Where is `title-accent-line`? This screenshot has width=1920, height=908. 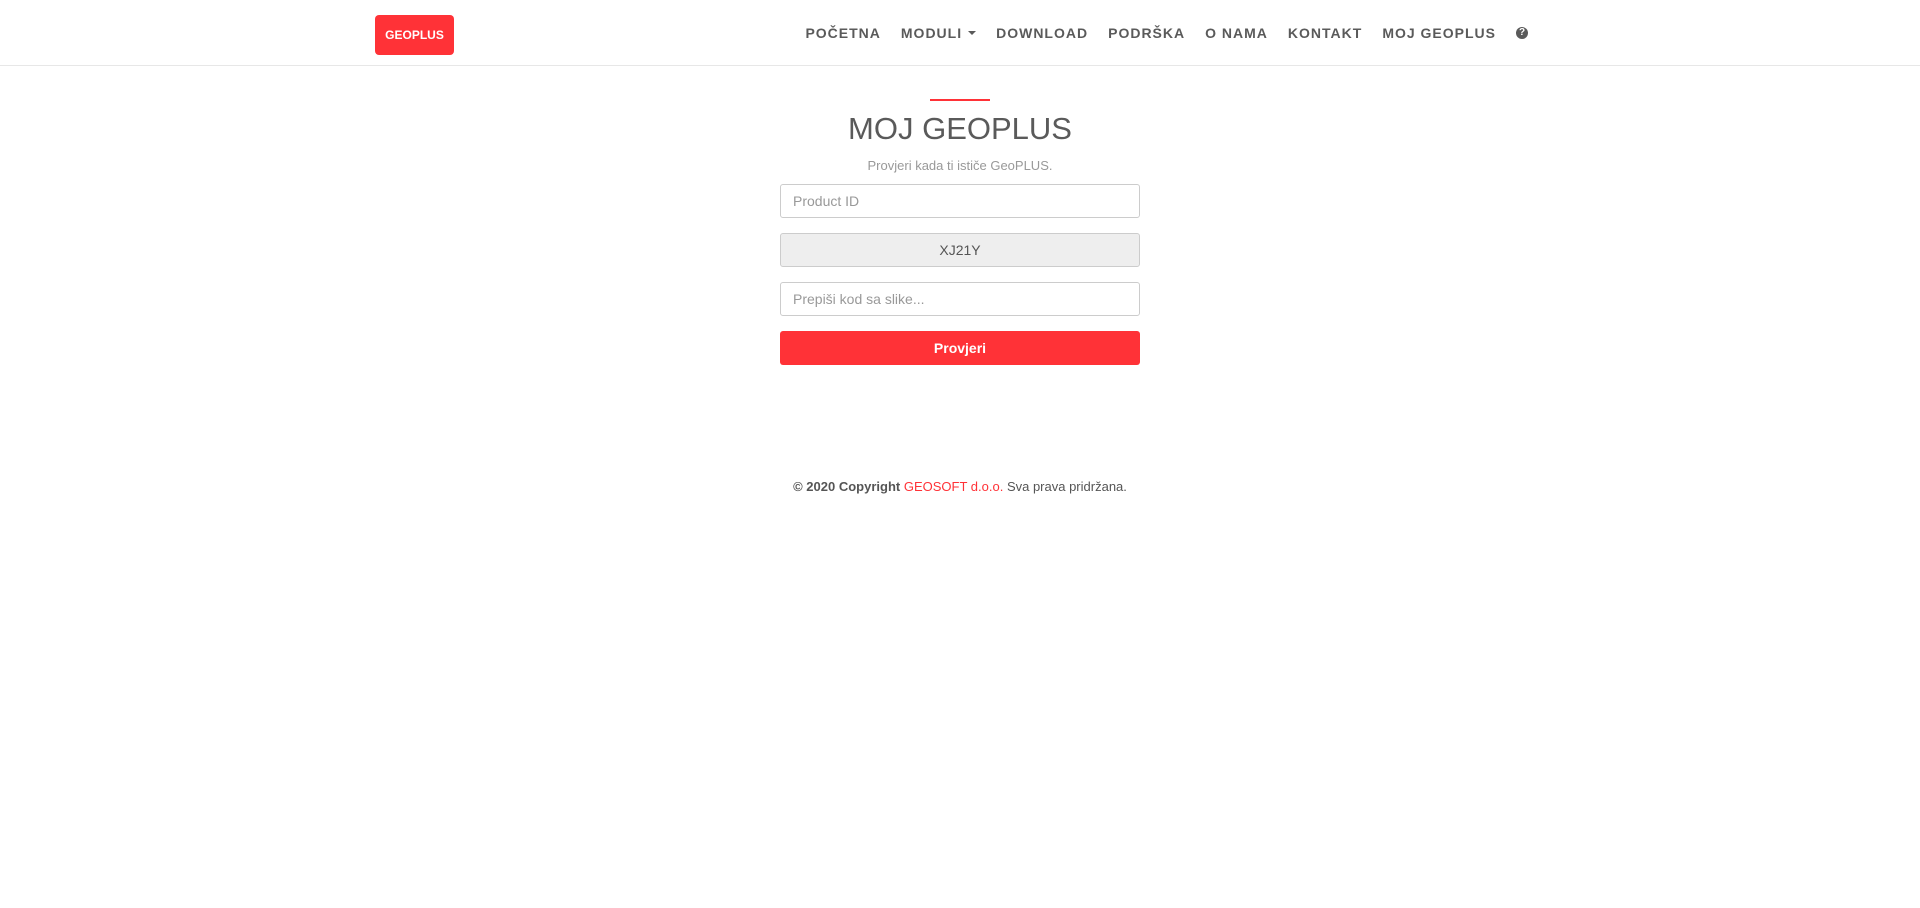 title-accent-line is located at coordinates (960, 100).